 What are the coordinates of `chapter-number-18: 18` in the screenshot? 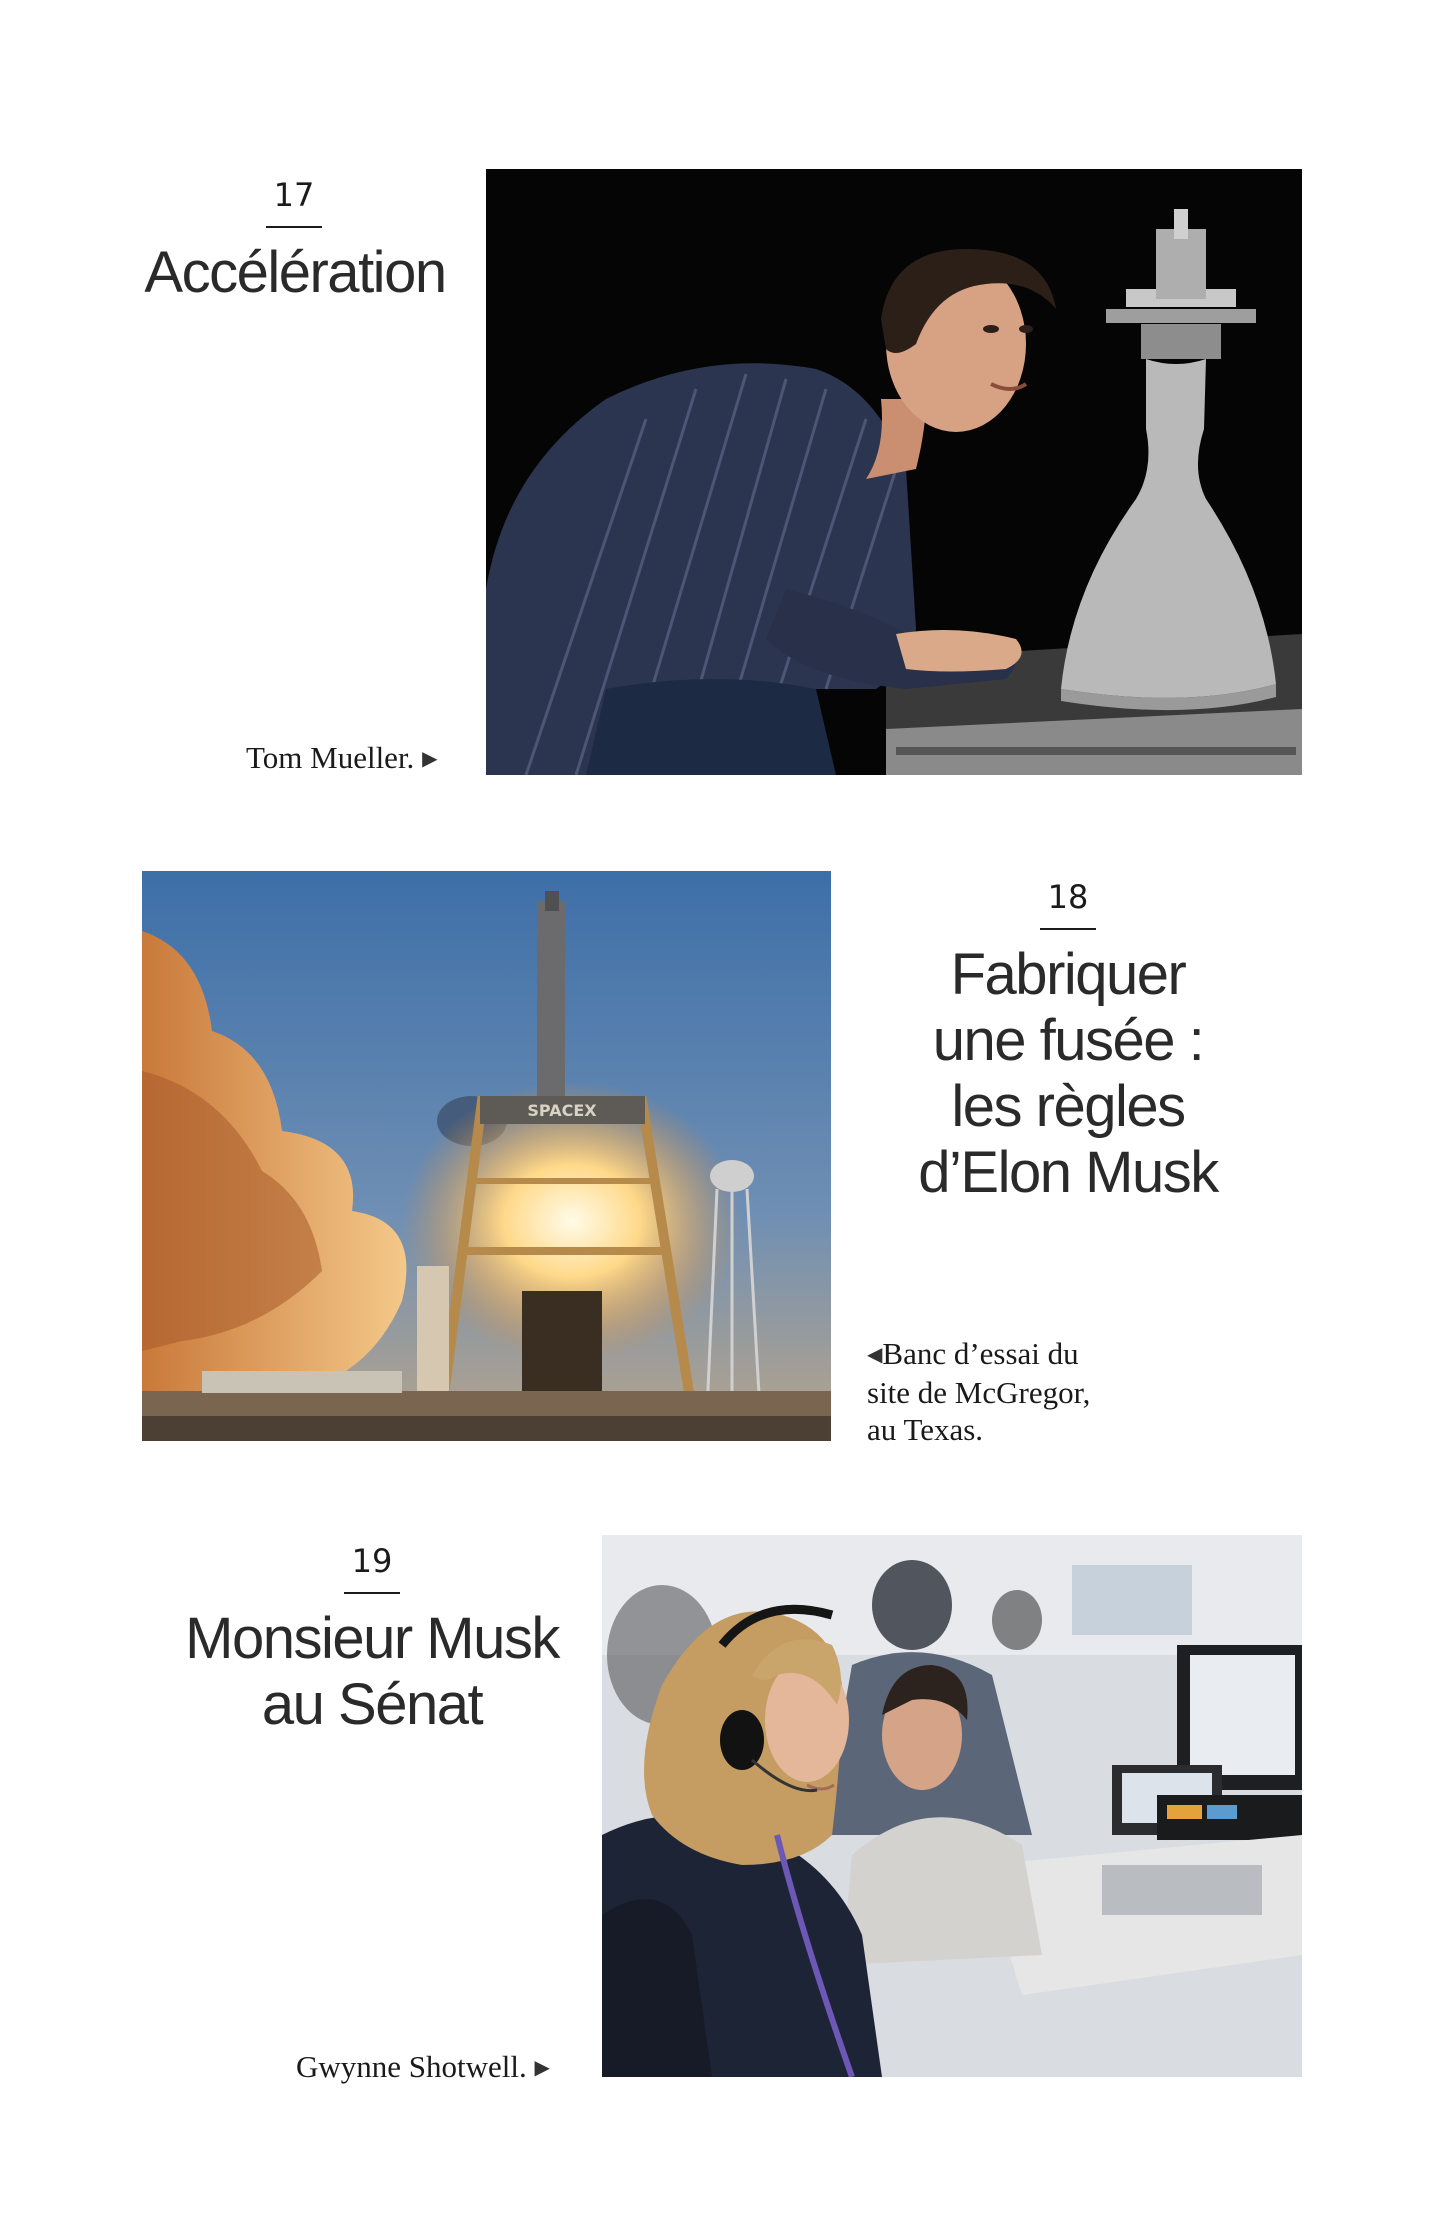 It's located at (1068, 897).